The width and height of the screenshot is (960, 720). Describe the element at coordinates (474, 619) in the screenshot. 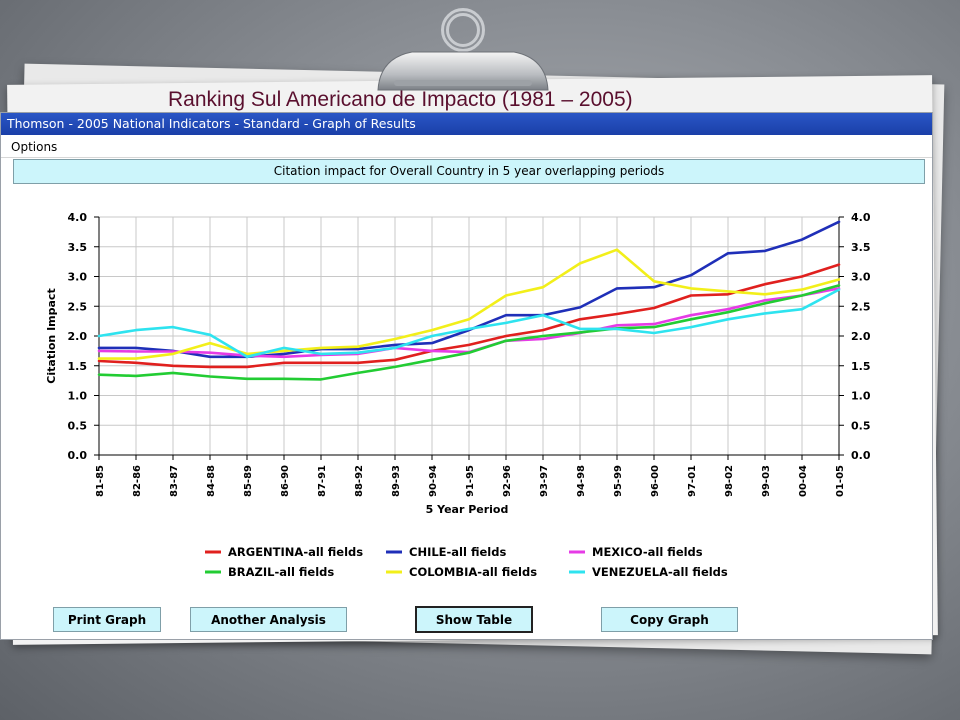

I see `show-table-button: Show Table` at that location.